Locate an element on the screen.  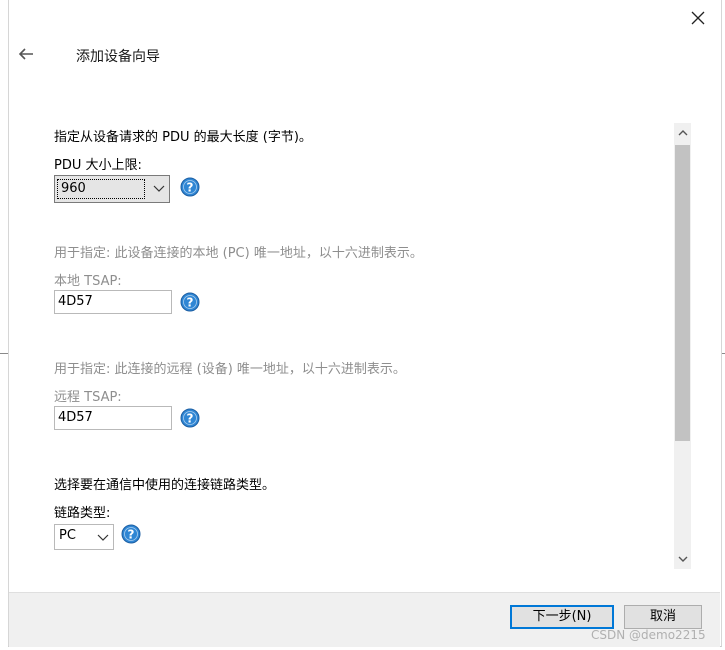
scroll-down-button is located at coordinates (682, 559).